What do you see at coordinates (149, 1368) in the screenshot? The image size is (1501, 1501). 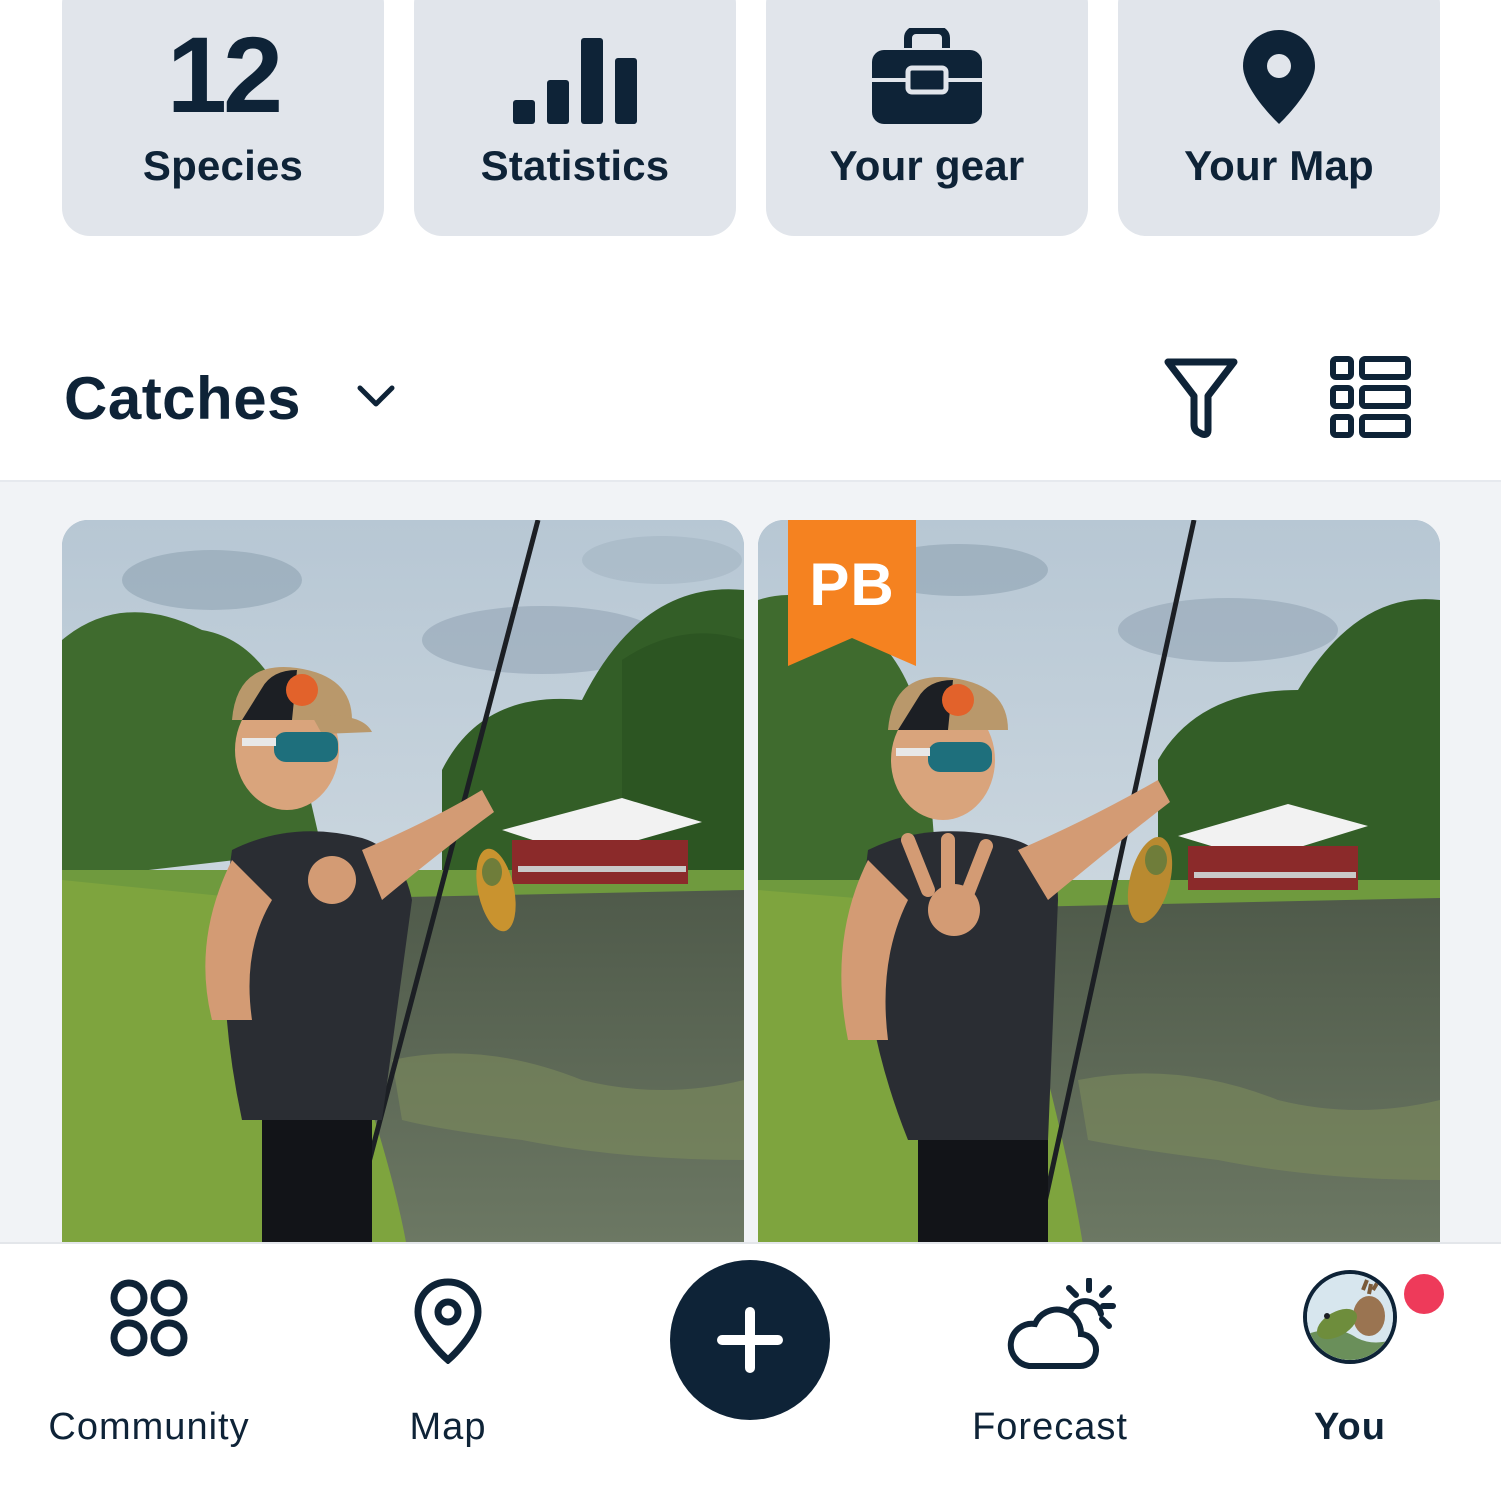 I see `nav-community: Community` at bounding box center [149, 1368].